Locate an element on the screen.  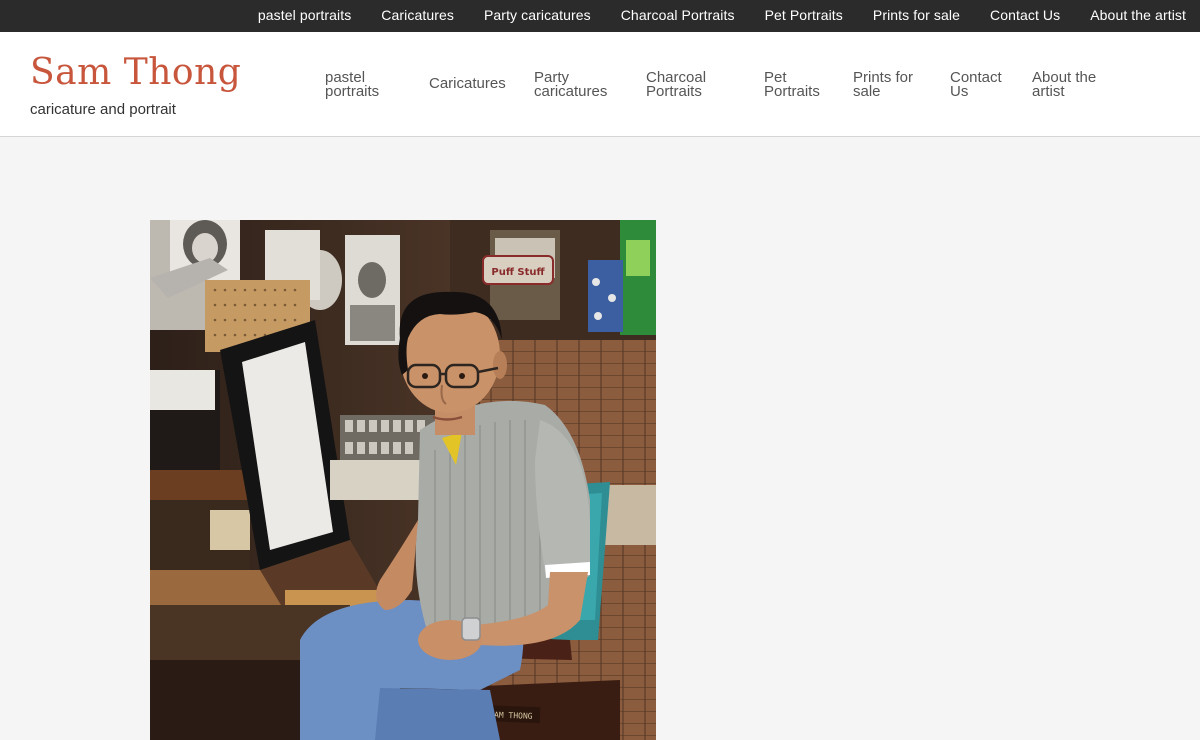
main-nav-caricatures: Caricatures is located at coordinates (467, 83).